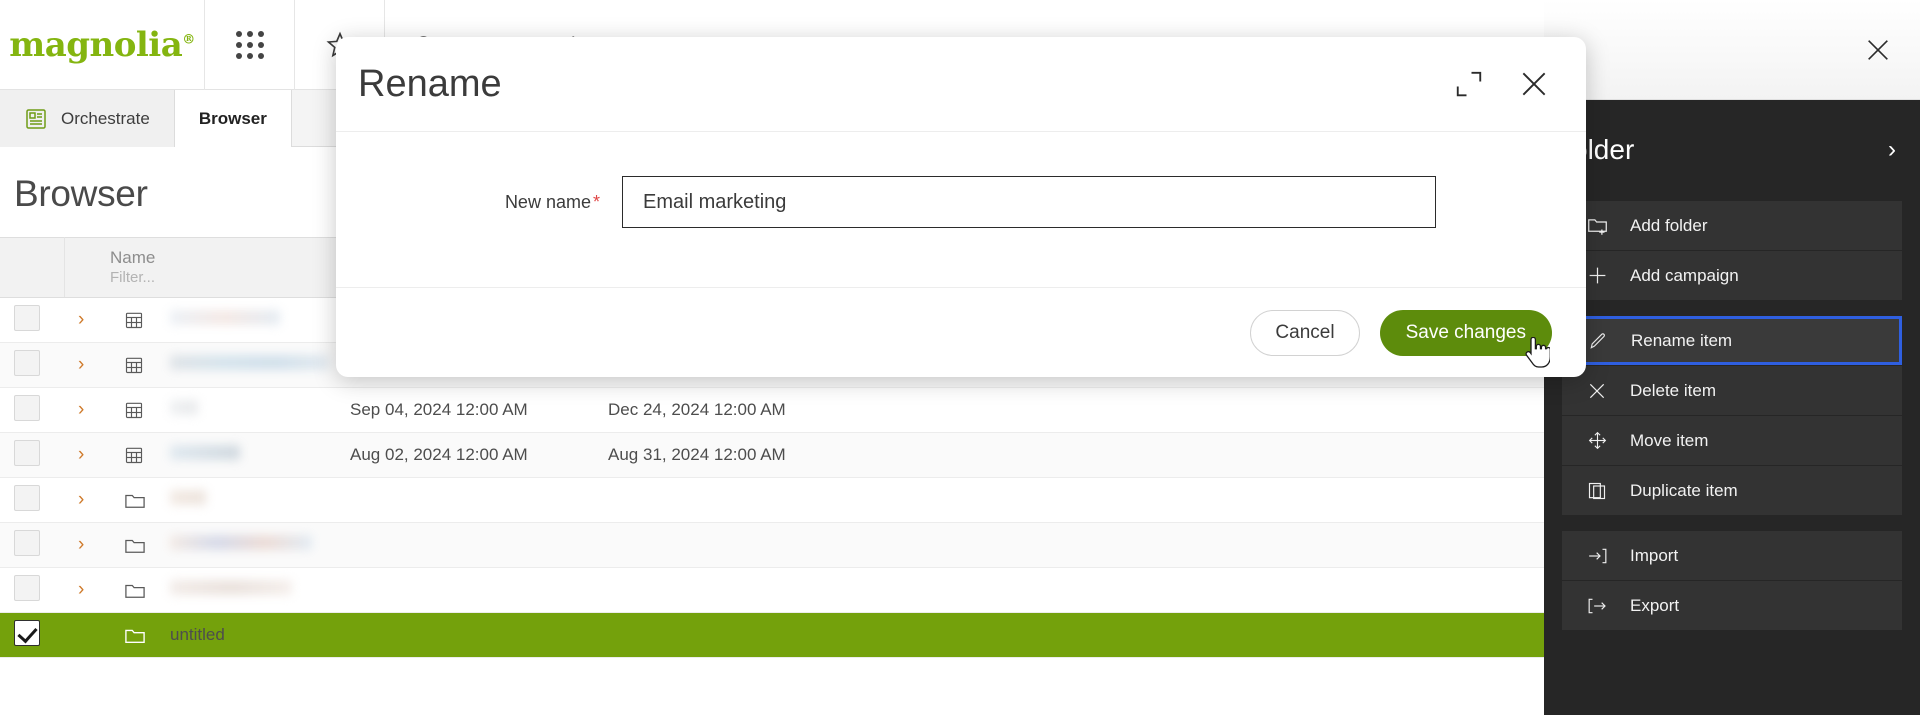  I want to click on menu-group-transfer: Import Export, so click(1732, 580).